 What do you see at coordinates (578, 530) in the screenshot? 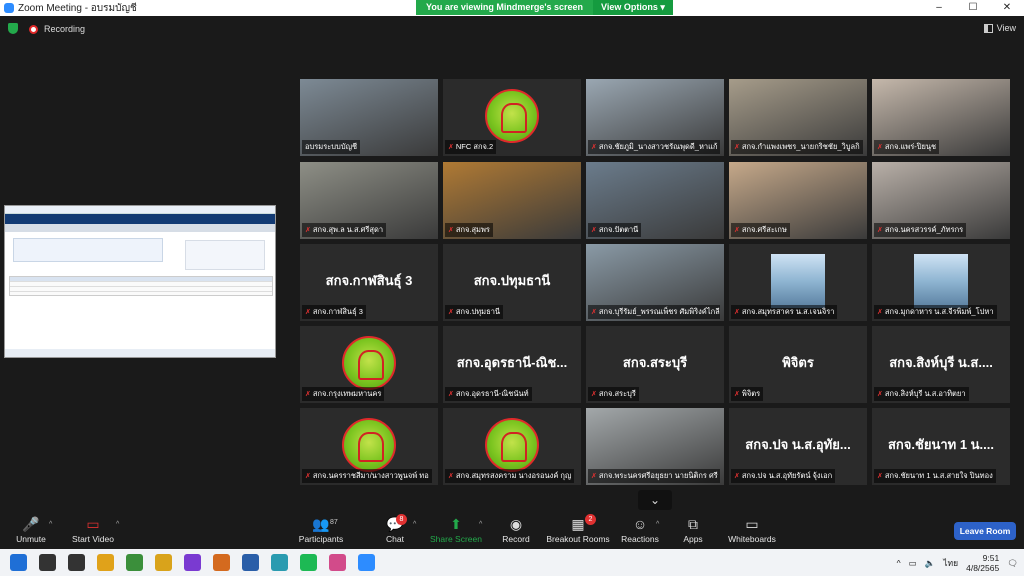
I see `breakout-rooms-button: ▦ Breakout Rooms` at bounding box center [578, 530].